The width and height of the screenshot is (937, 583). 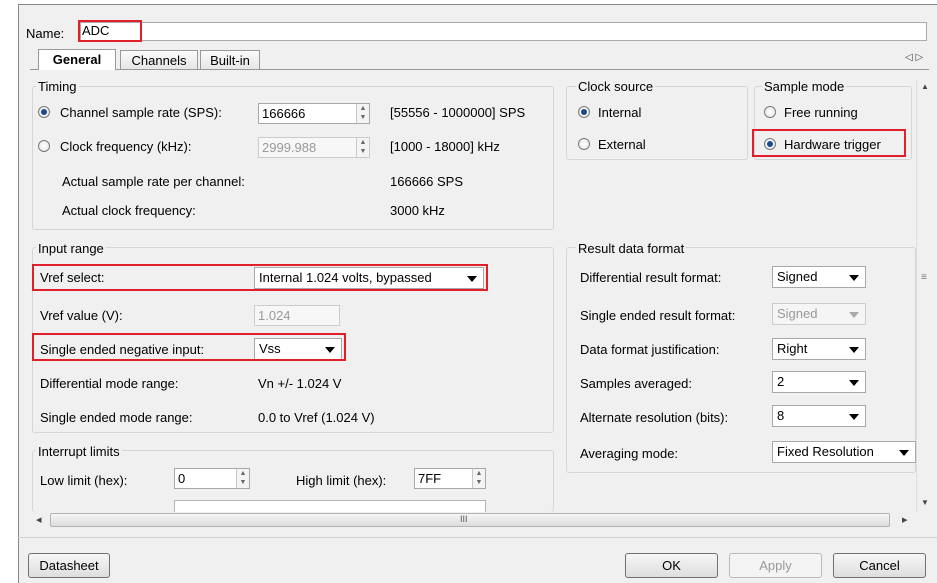 What do you see at coordinates (657, 123) in the screenshot?
I see `clock-source-group` at bounding box center [657, 123].